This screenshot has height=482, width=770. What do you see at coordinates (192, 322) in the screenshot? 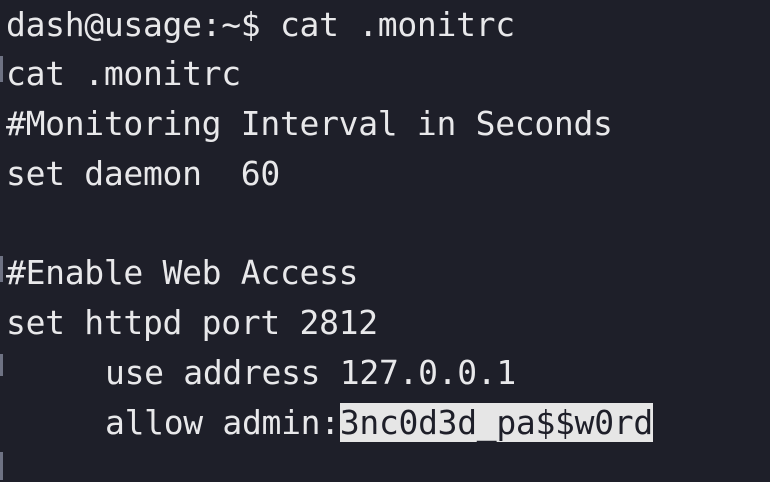
I see `output-line-6: set httpd port 2812` at bounding box center [192, 322].